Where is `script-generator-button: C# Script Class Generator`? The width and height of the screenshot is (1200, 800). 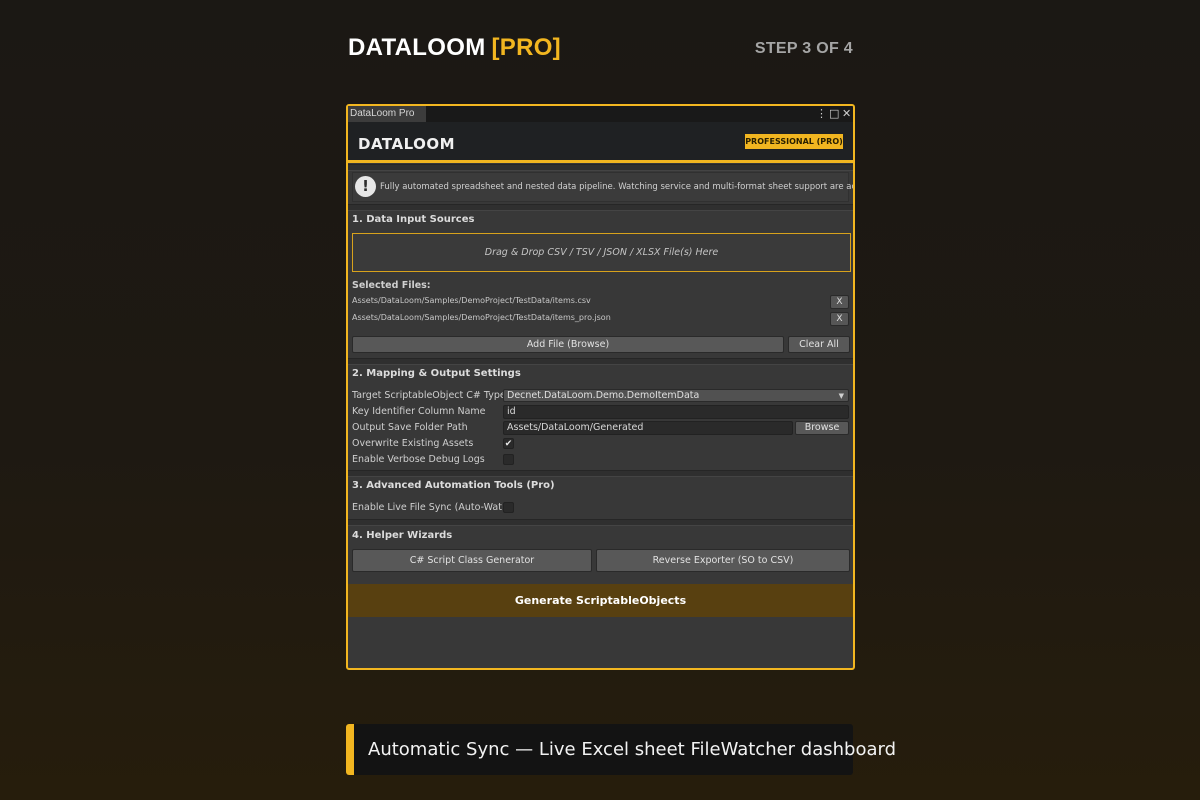 script-generator-button: C# Script Class Generator is located at coordinates (472, 560).